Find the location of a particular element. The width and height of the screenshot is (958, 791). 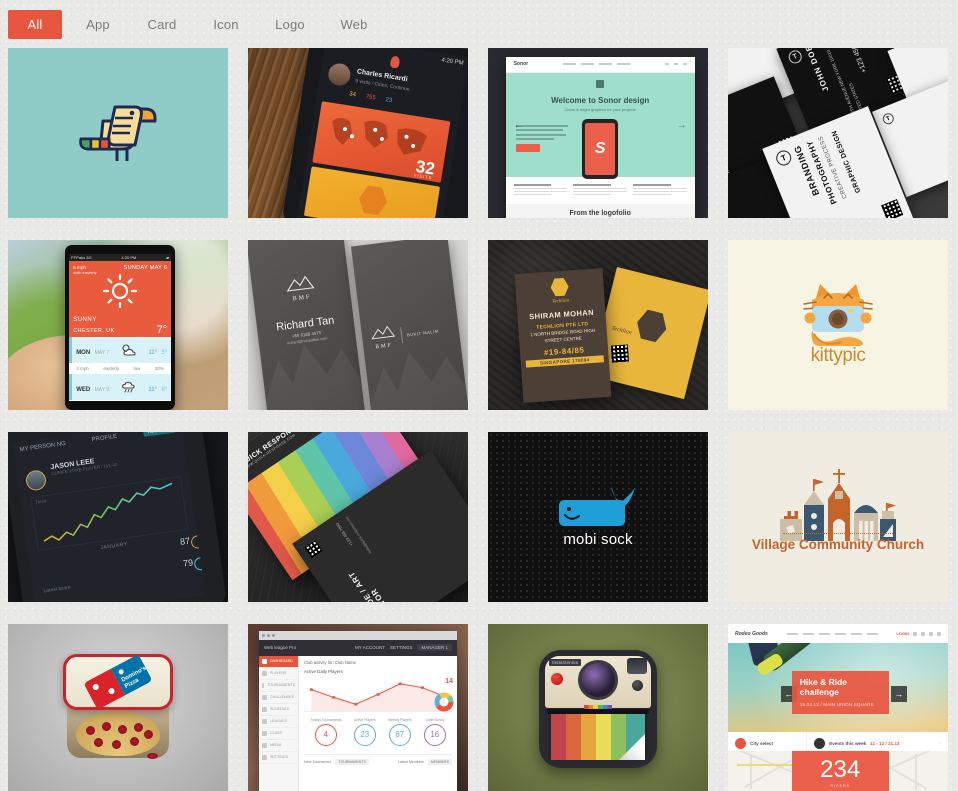

thumbnail-dominos-pizza-icon: Domino's Pizza is located at coordinates (118, 707).